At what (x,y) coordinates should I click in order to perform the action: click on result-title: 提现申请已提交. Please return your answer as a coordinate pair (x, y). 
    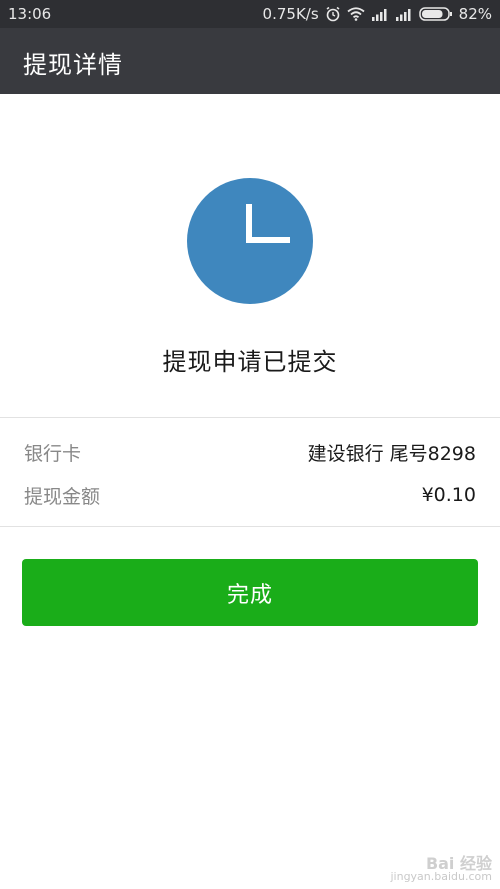
    Looking at the image, I should click on (250, 362).